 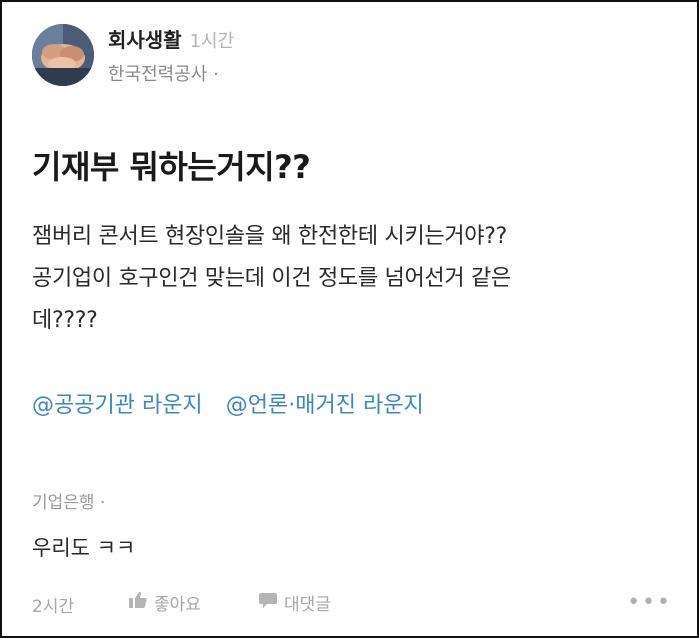 I want to click on topic-tags: @공공기관 라운지 @언론·매거진 라운지, so click(x=237, y=403).